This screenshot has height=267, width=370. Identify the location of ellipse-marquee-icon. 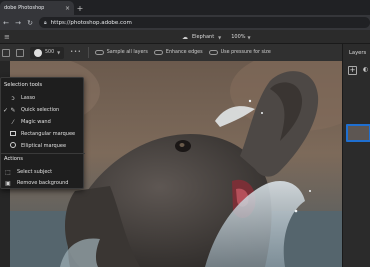
(13, 146).